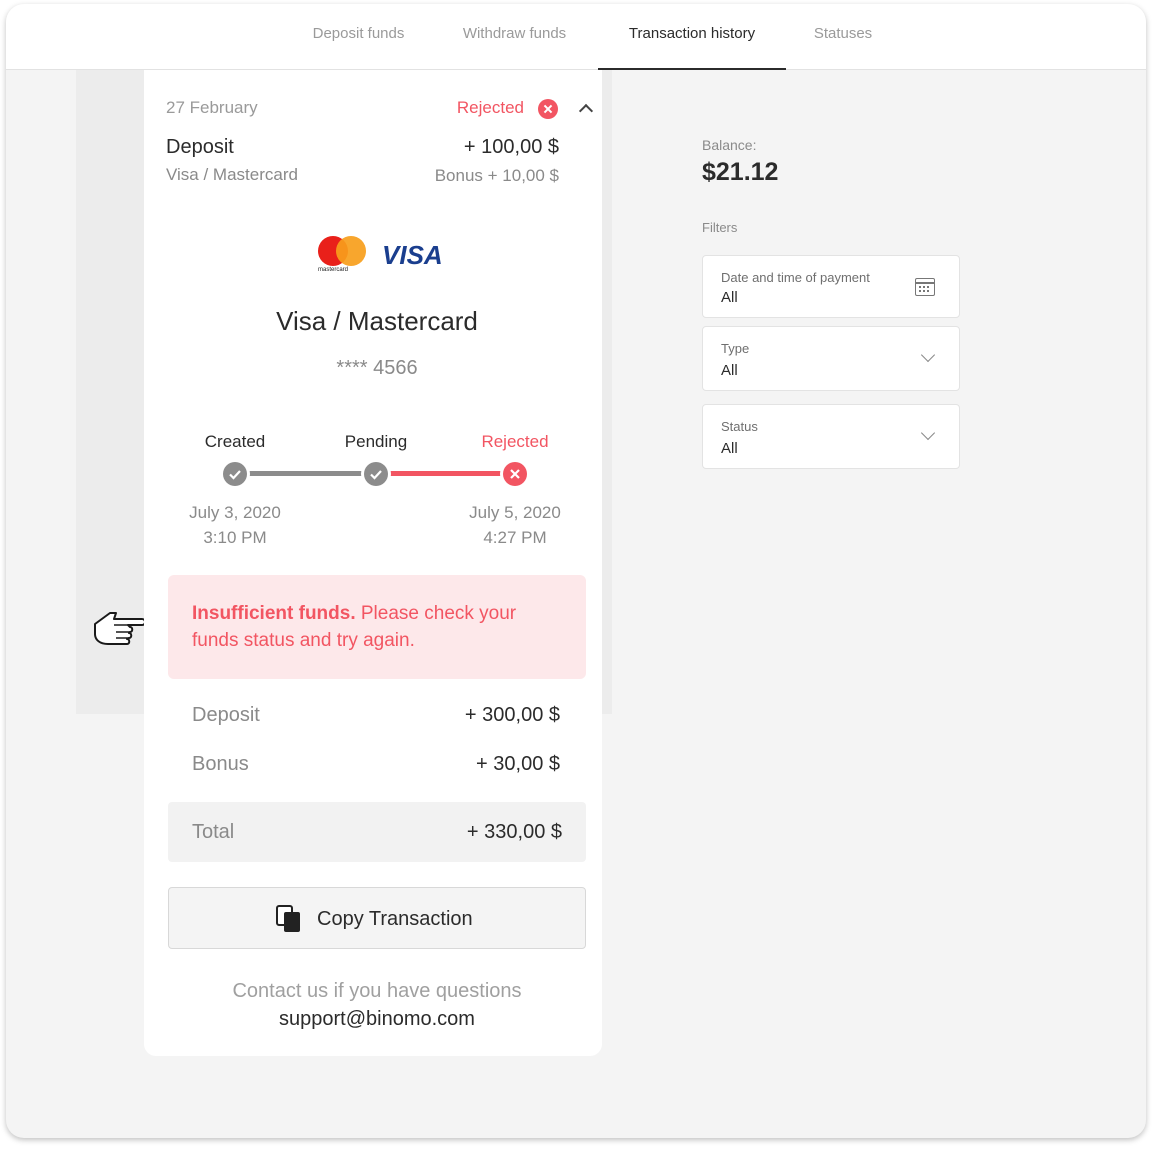 This screenshot has height=1149, width=1154. What do you see at coordinates (395, 919) in the screenshot?
I see `copy-button-label: Copy Transaction` at bounding box center [395, 919].